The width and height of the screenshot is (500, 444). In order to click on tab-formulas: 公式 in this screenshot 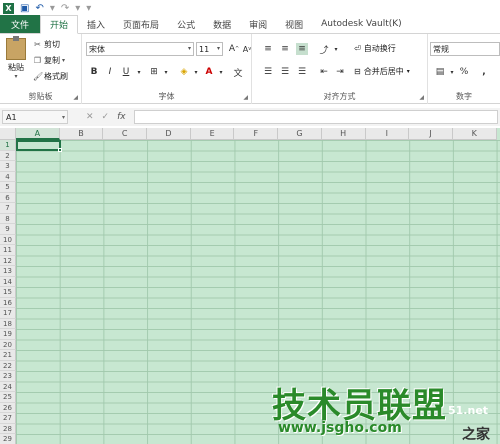, I will do `click(186, 24)`.